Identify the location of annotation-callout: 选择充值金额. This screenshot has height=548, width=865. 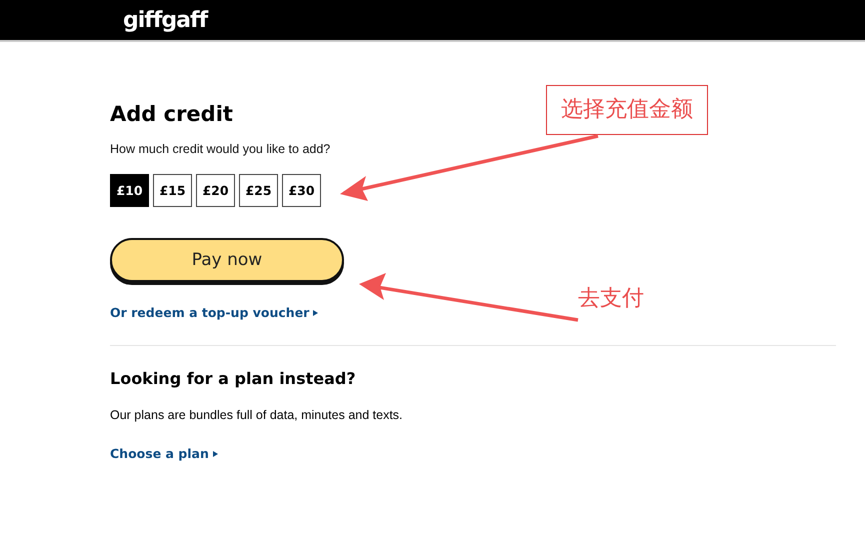
(627, 110).